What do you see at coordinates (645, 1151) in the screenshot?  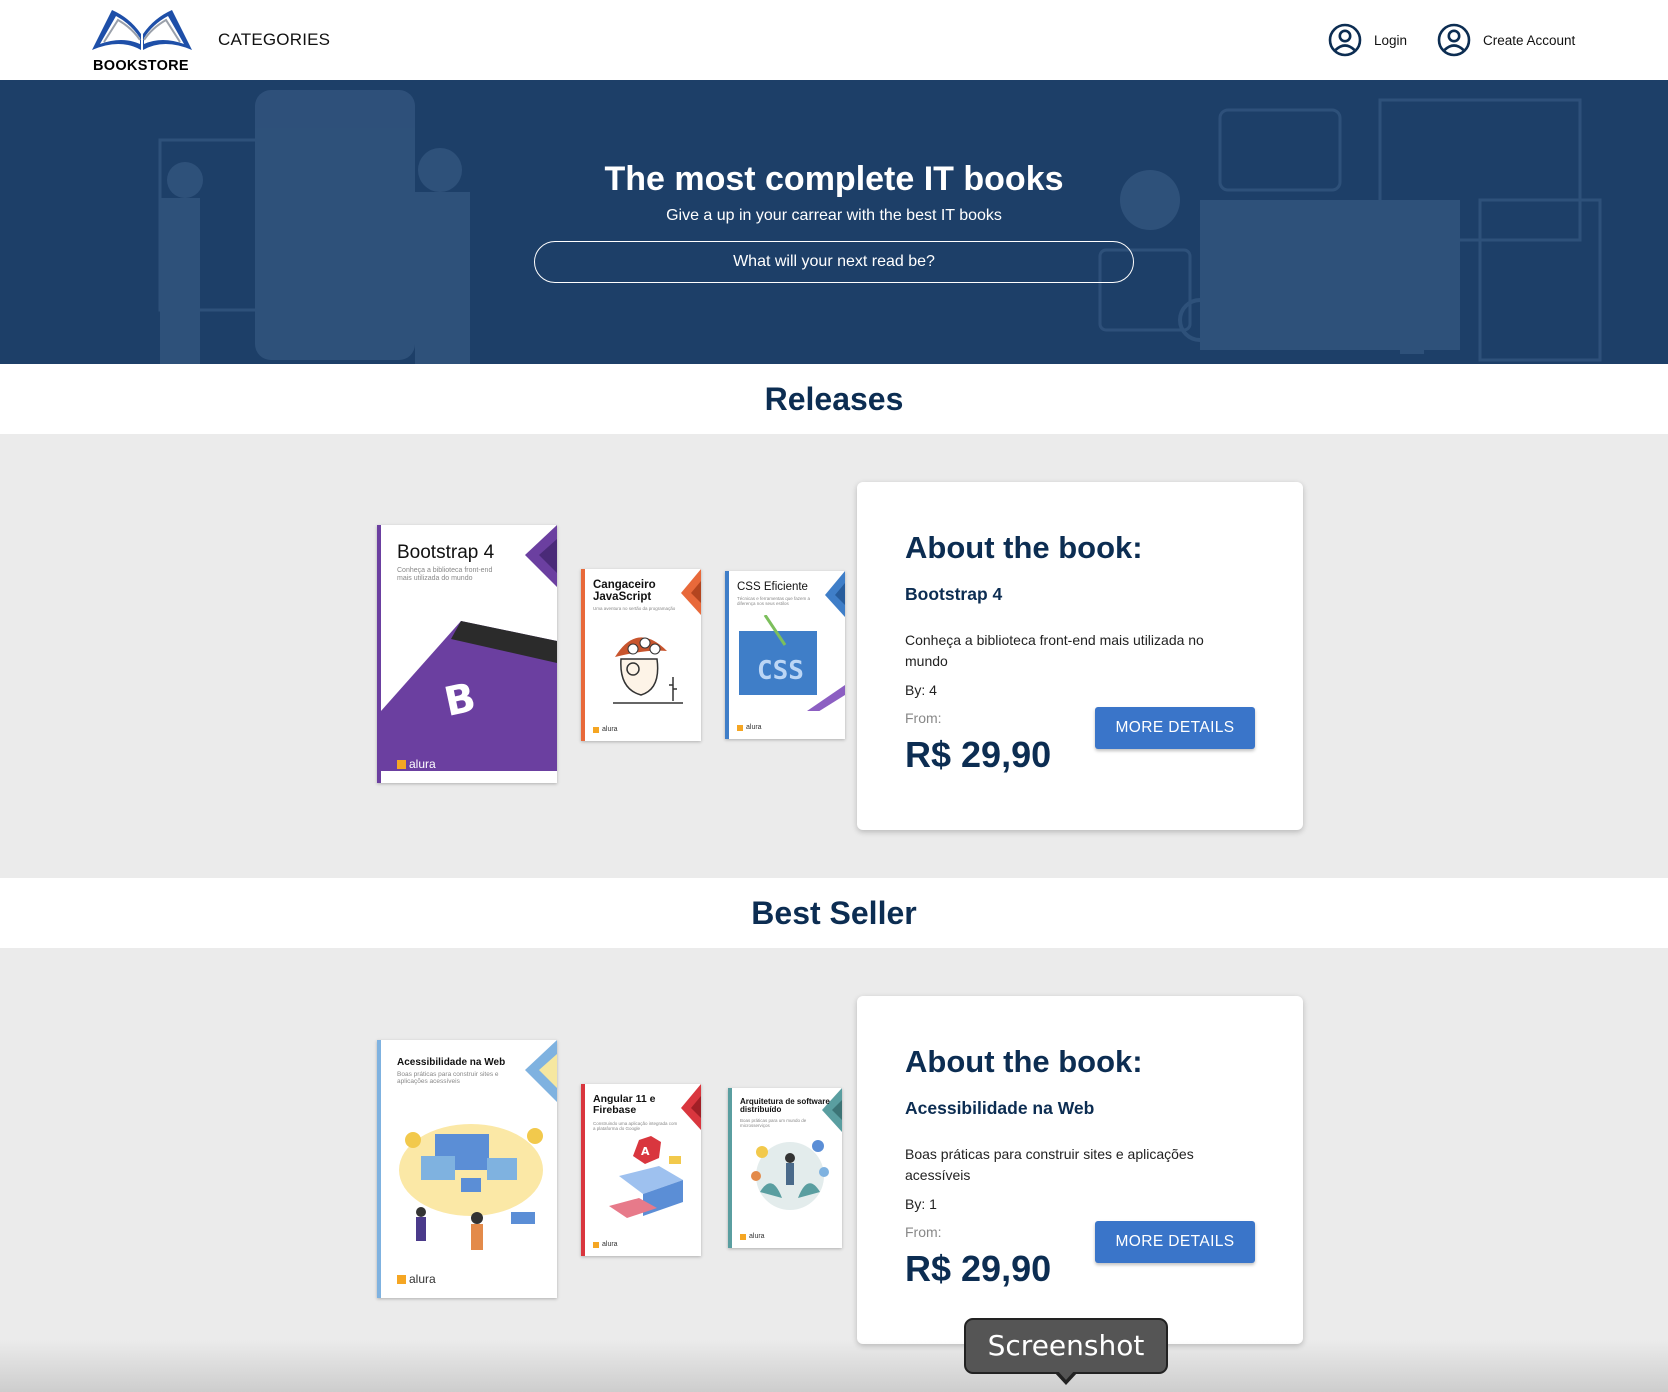 I see `svg-text: A` at bounding box center [645, 1151].